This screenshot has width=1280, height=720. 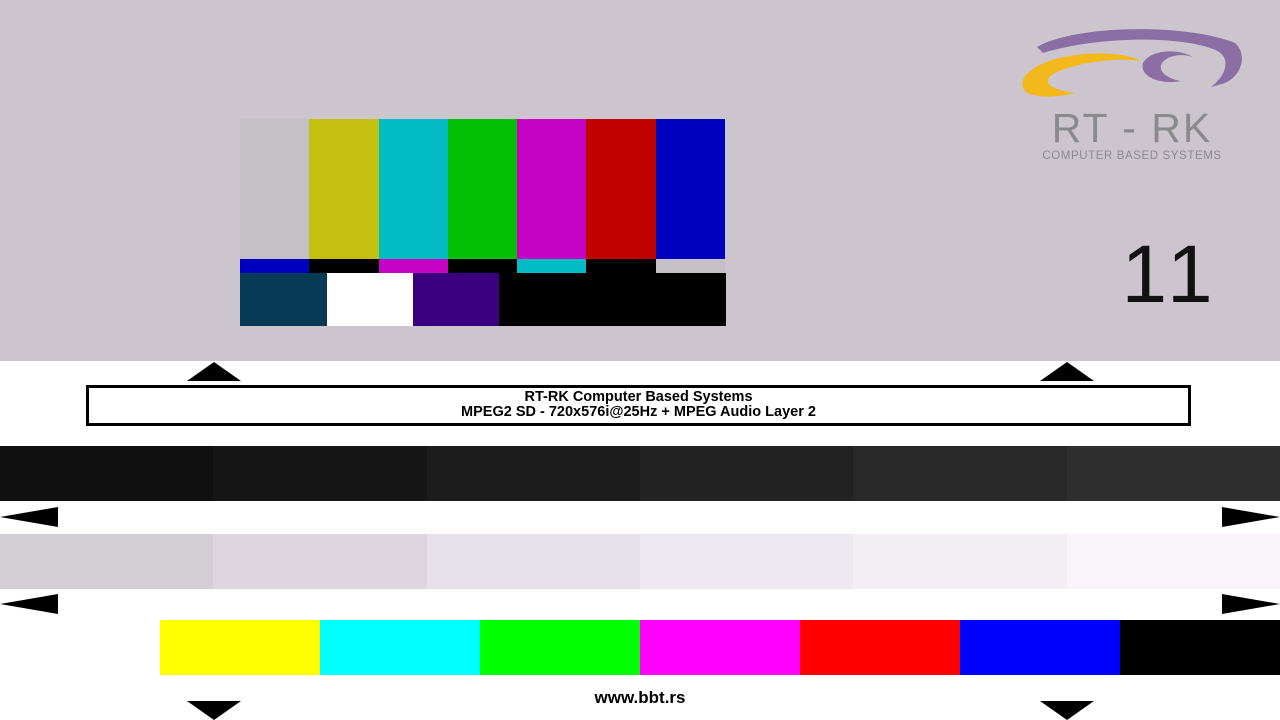 What do you see at coordinates (640, 697) in the screenshot?
I see `website-url: www.bbt.rs` at bounding box center [640, 697].